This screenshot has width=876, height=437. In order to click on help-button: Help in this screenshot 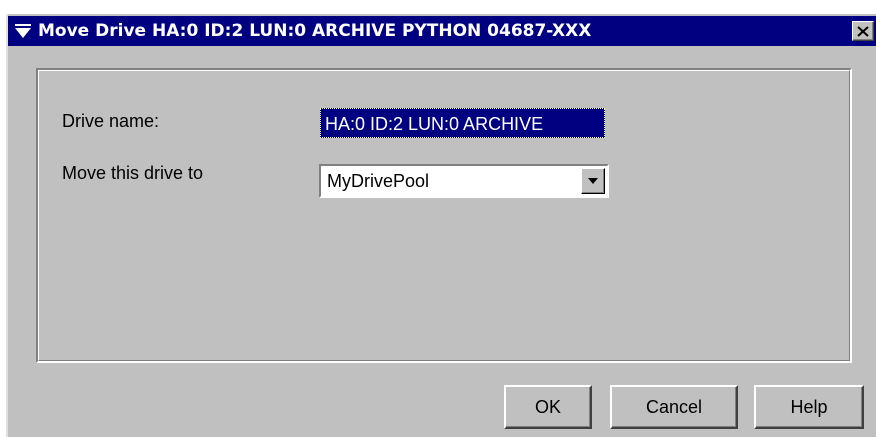, I will do `click(809, 407)`.